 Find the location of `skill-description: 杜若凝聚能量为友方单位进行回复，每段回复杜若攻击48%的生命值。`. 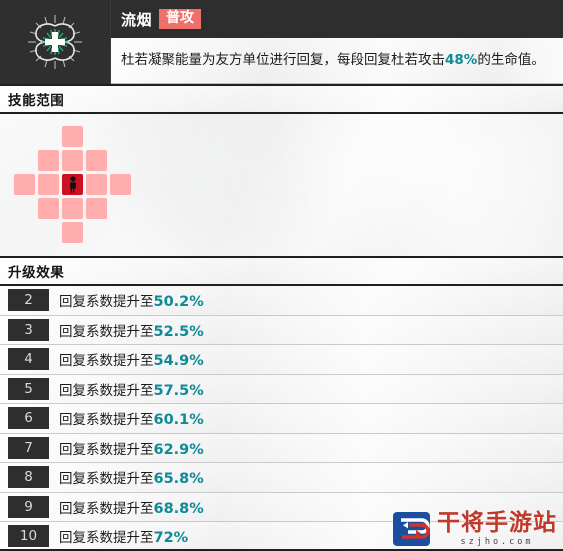

skill-description: 杜若凝聚能量为友方单位进行回复，每段回复杜若攻击48%的生命值。 is located at coordinates (333, 60).